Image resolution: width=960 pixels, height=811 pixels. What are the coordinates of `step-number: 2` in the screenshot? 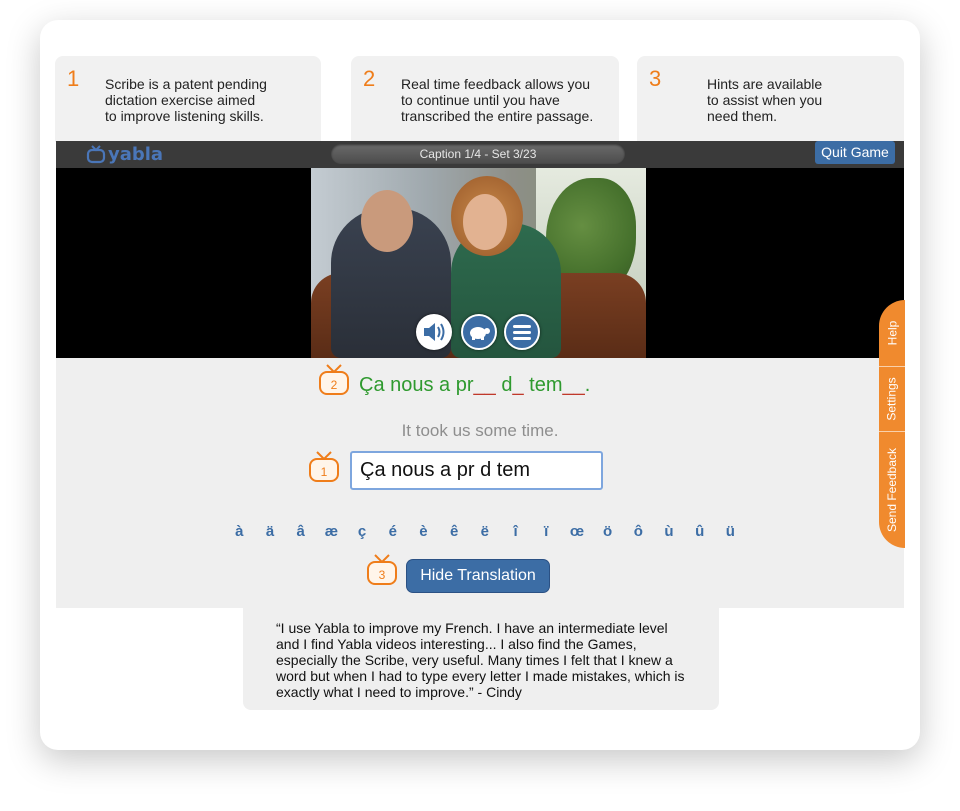 It's located at (369, 78).